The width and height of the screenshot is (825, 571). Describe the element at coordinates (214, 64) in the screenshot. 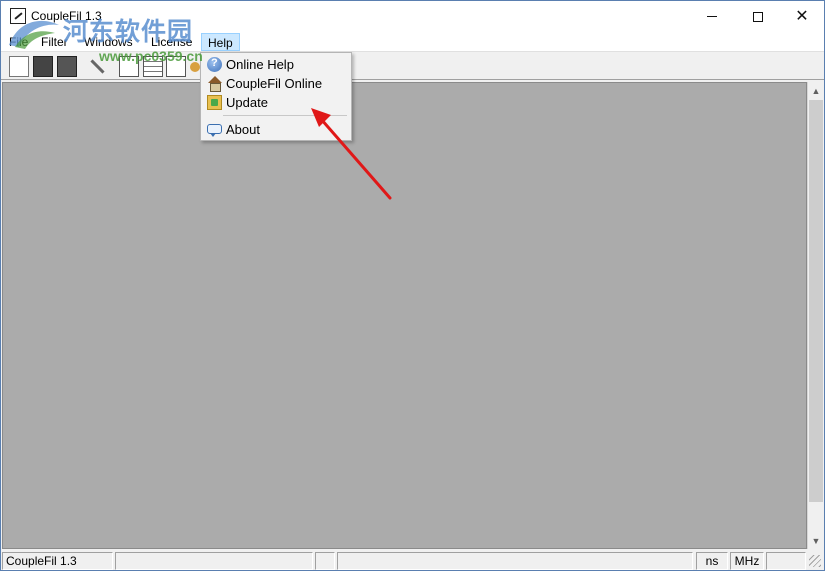

I see `help-icon` at that location.